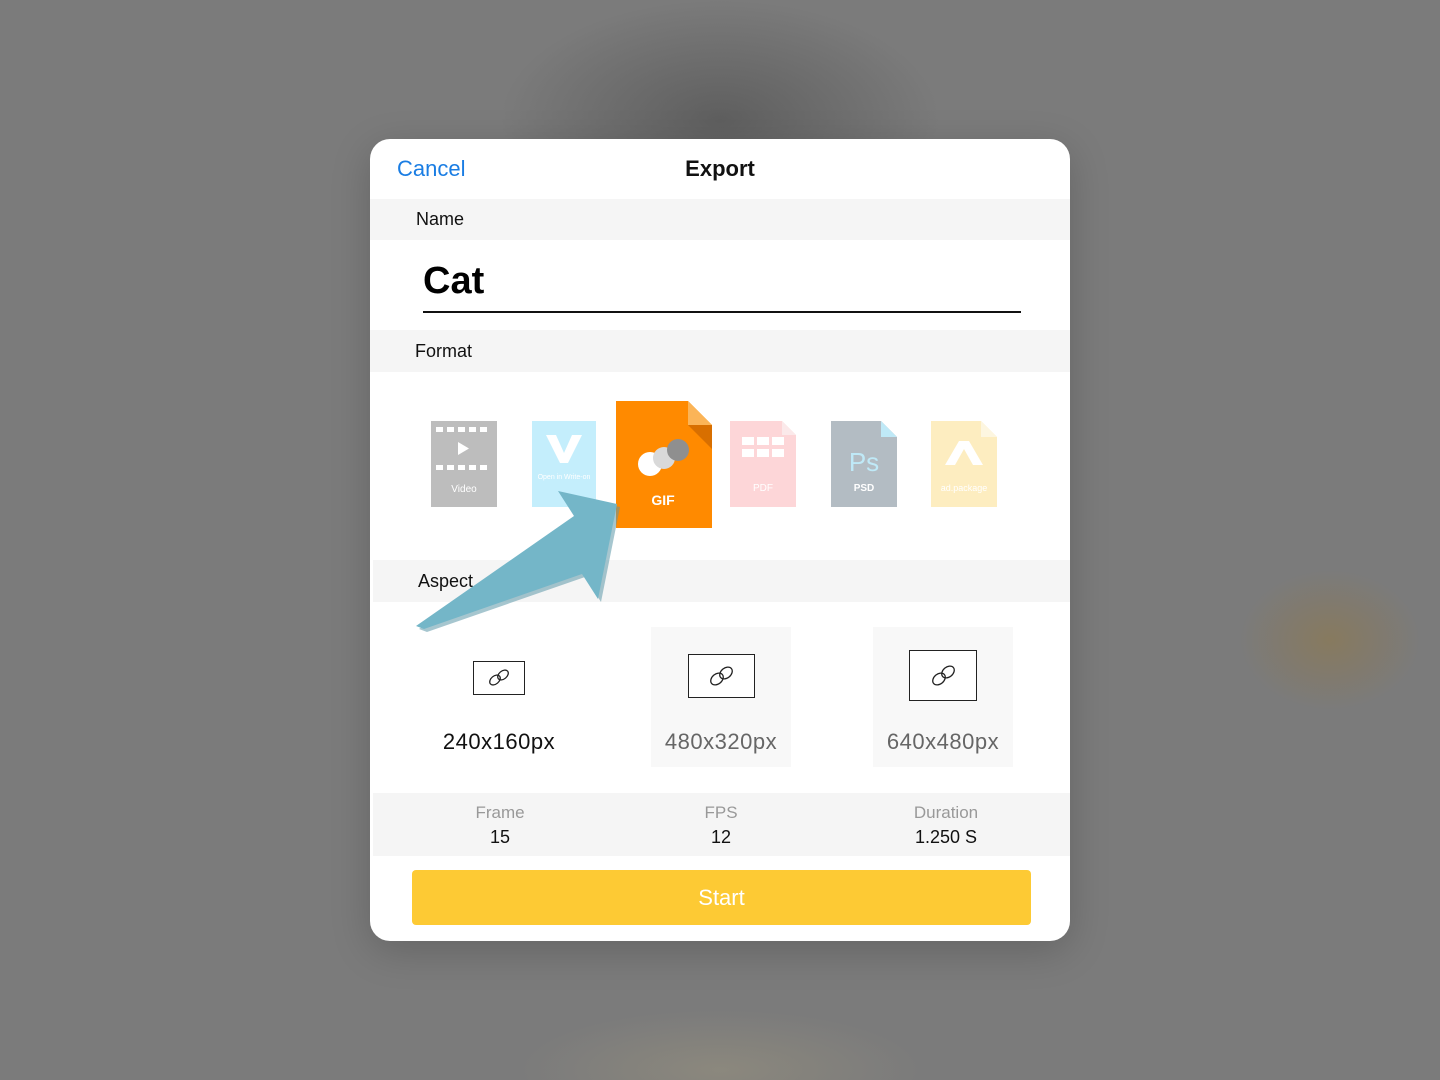  Describe the element at coordinates (564, 477) in the screenshot. I see `format-label: Open in Write-on` at that location.